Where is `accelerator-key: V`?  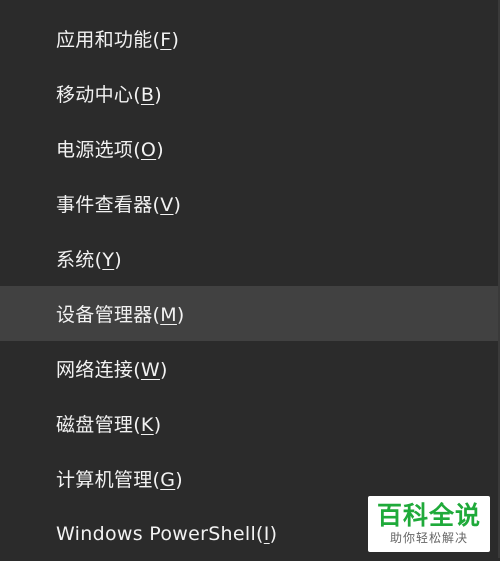 accelerator-key: V is located at coordinates (167, 205).